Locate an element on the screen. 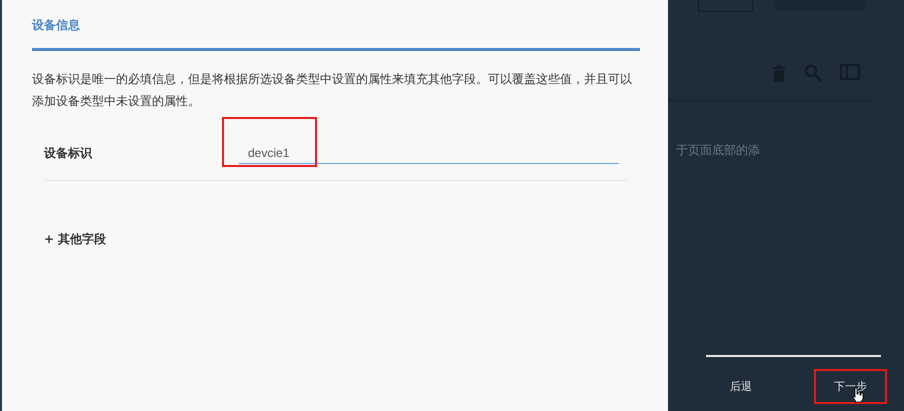 This screenshot has width=904, height=411. next-button: 下一步 is located at coordinates (850, 386).